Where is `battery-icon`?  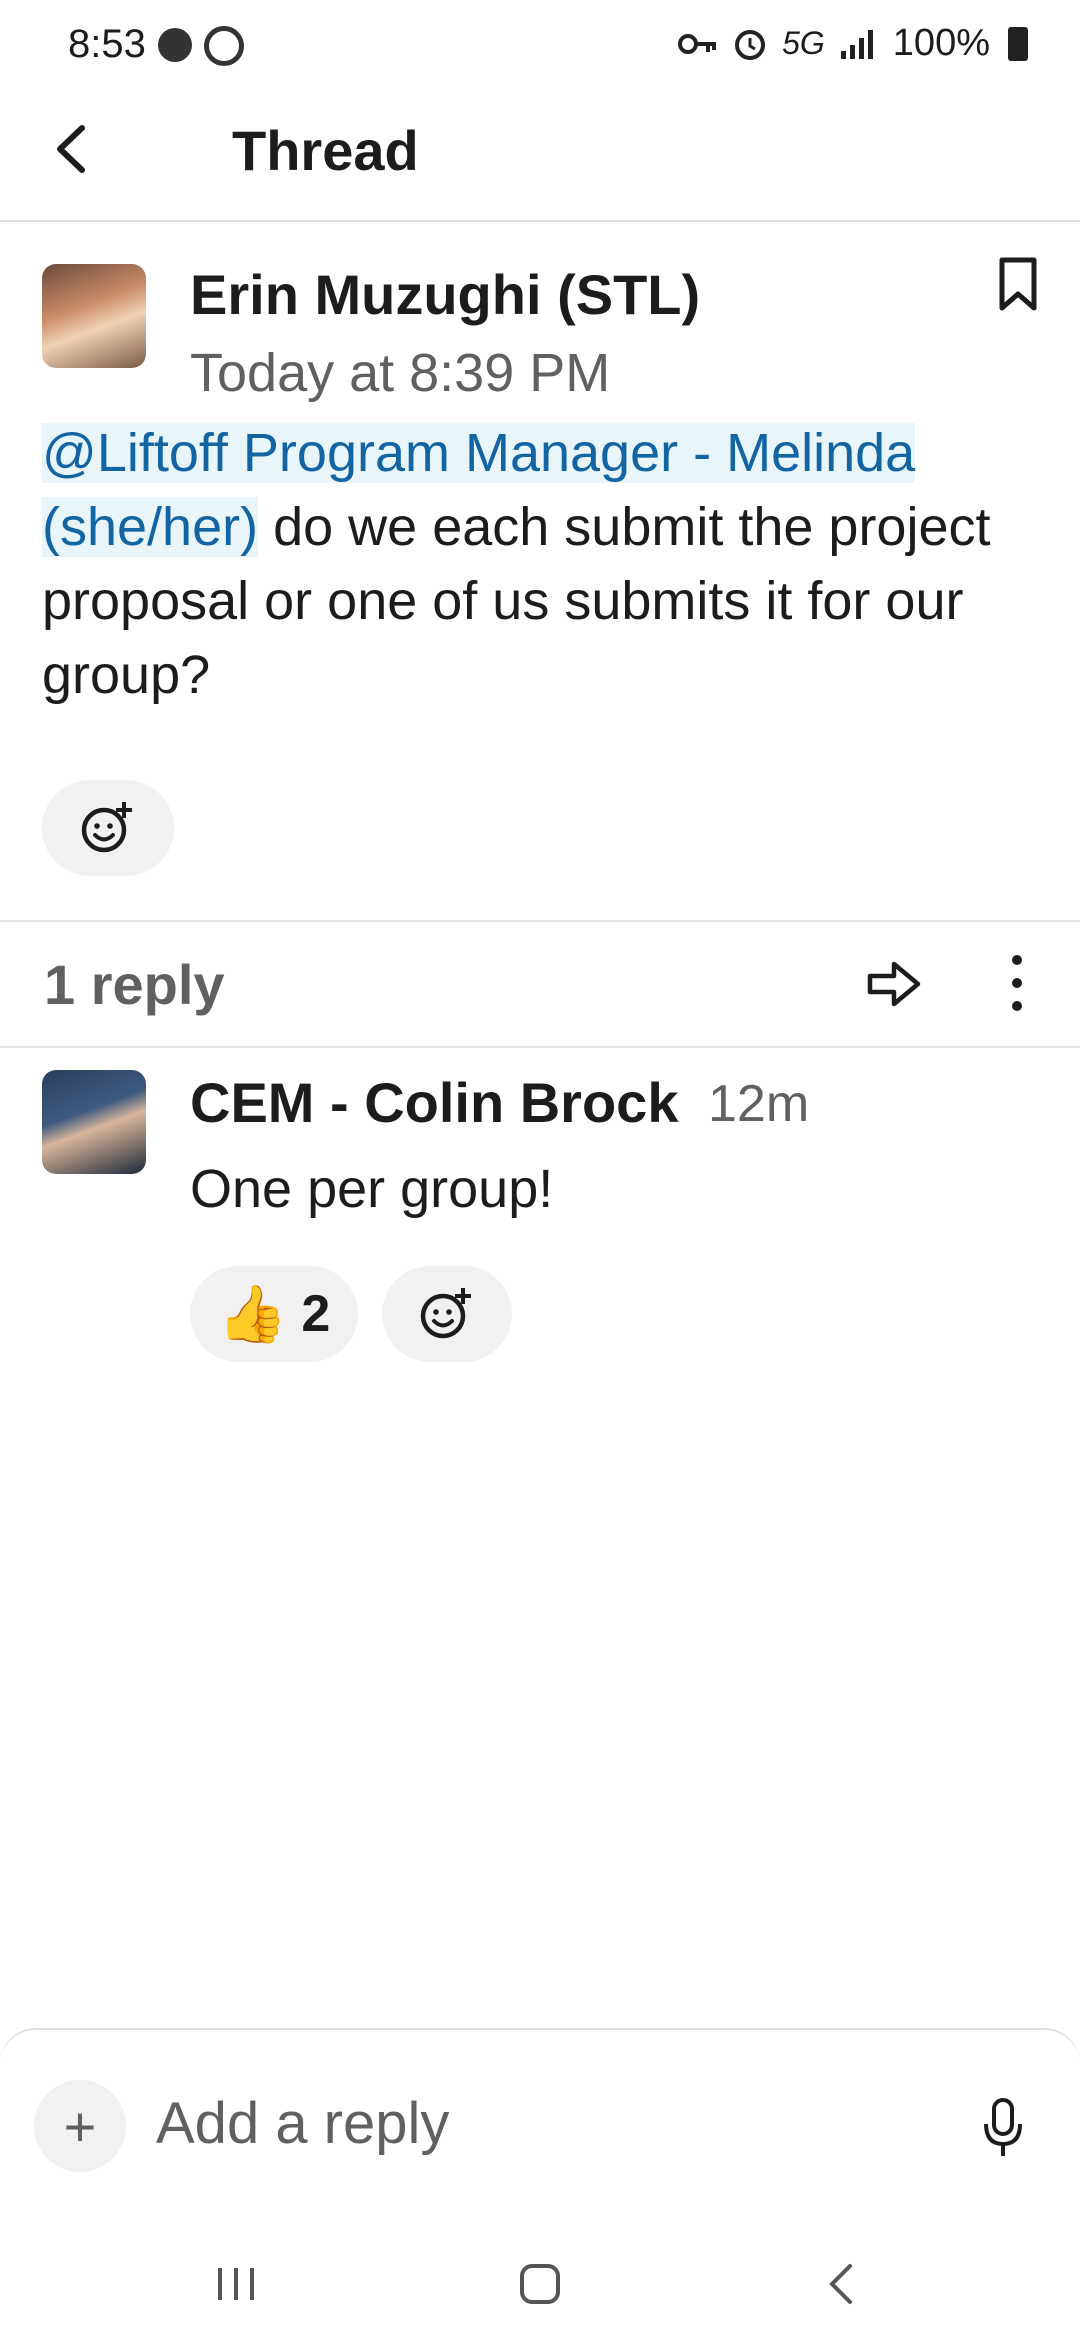 battery-icon is located at coordinates (1018, 43).